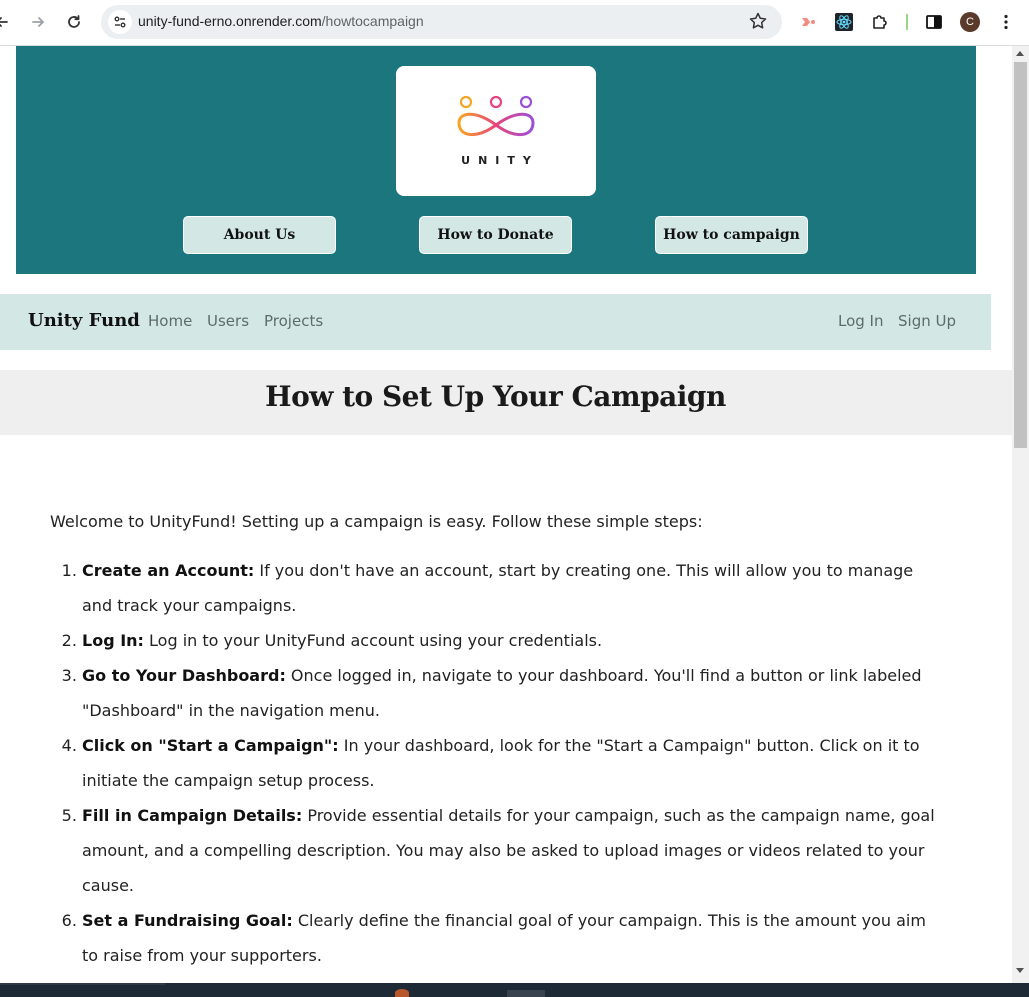  I want to click on nav-link-users: Users, so click(228, 321).